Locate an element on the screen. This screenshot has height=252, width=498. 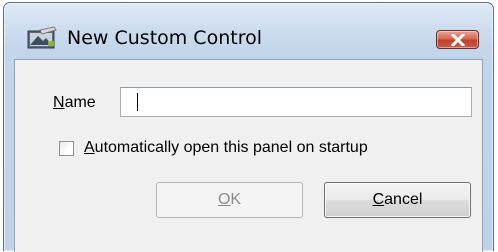
cancel-label: ancel is located at coordinates (403, 199).